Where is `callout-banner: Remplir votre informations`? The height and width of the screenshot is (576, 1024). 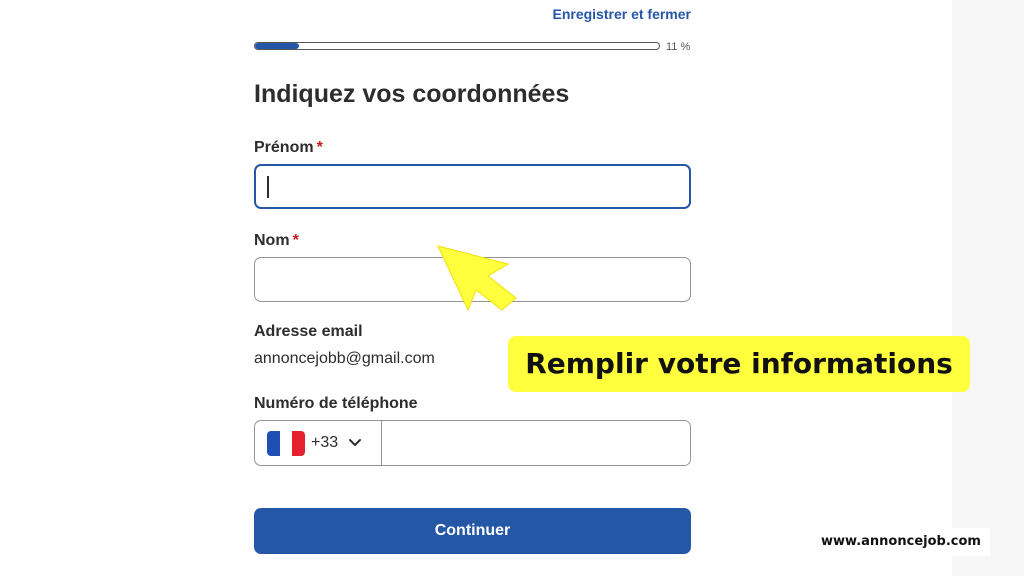
callout-banner: Remplir votre informations is located at coordinates (739, 364).